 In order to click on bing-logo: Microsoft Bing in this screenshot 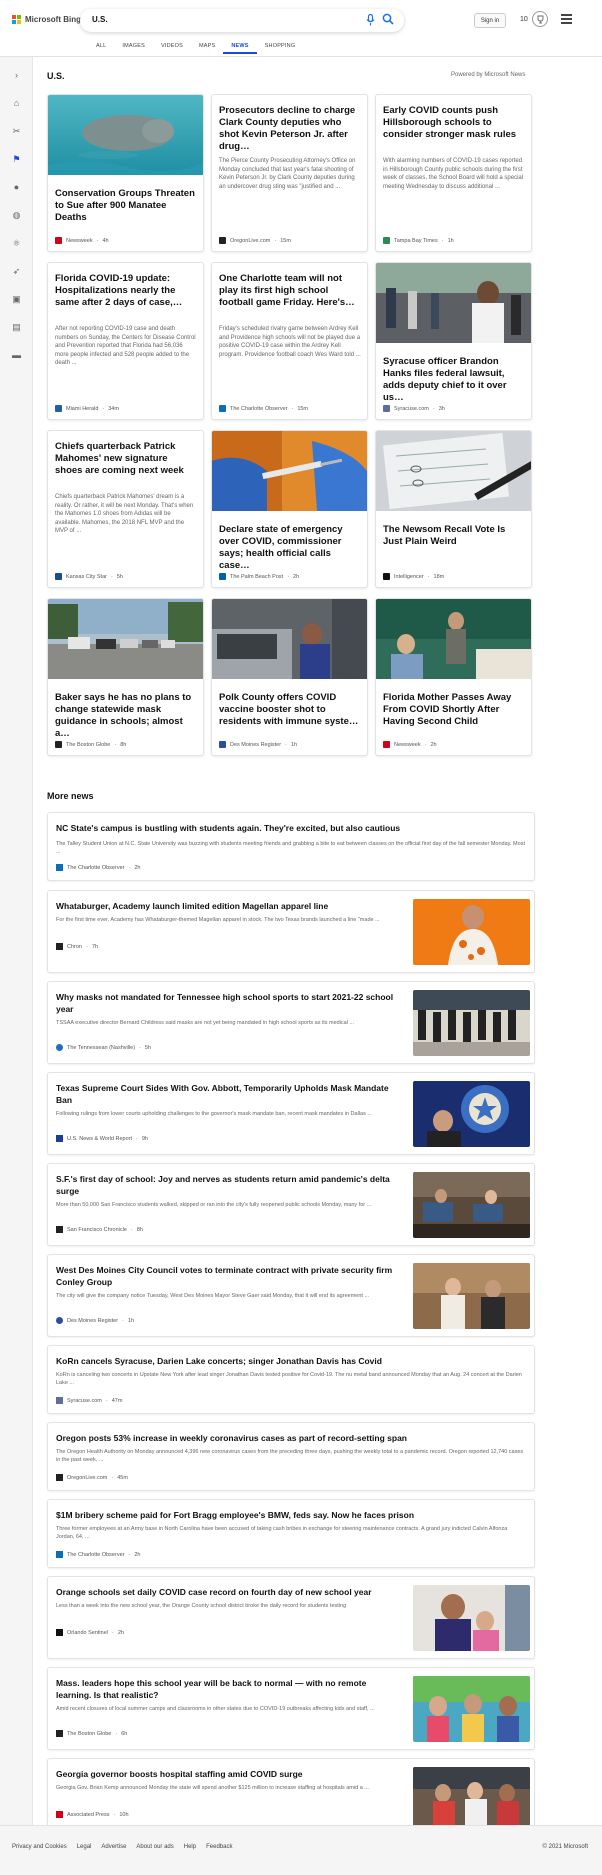, I will do `click(46, 19)`.